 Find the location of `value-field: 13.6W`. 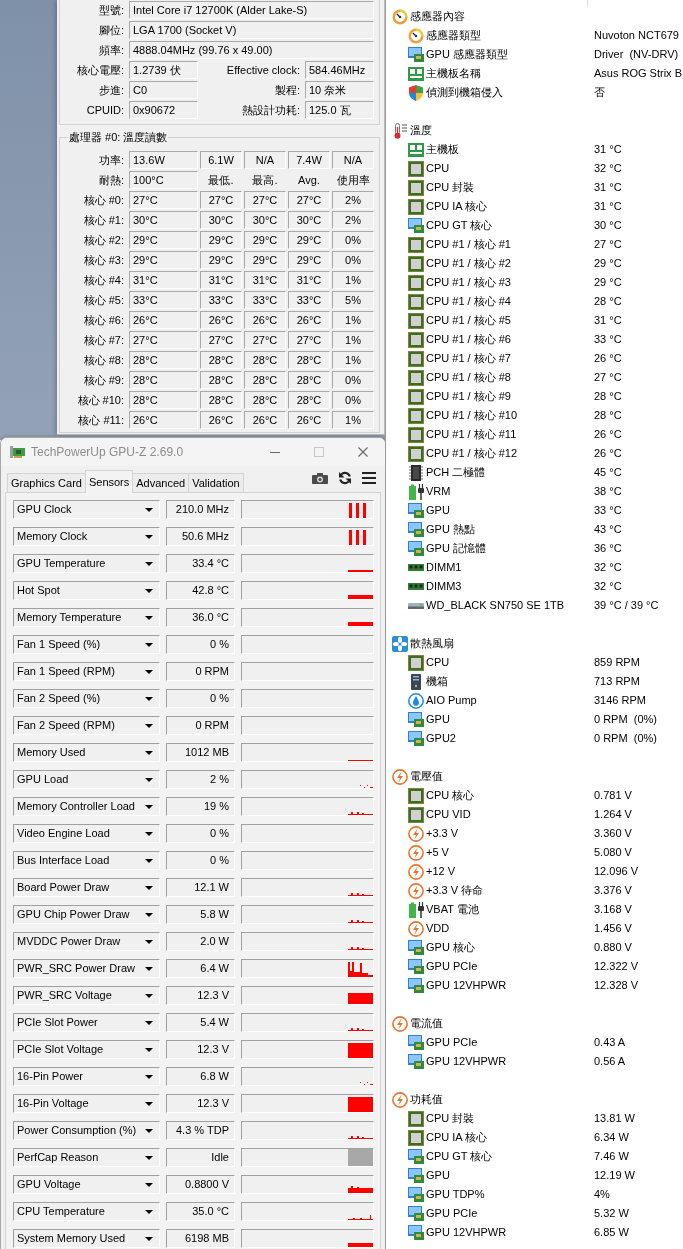

value-field: 13.6W is located at coordinates (163, 160).